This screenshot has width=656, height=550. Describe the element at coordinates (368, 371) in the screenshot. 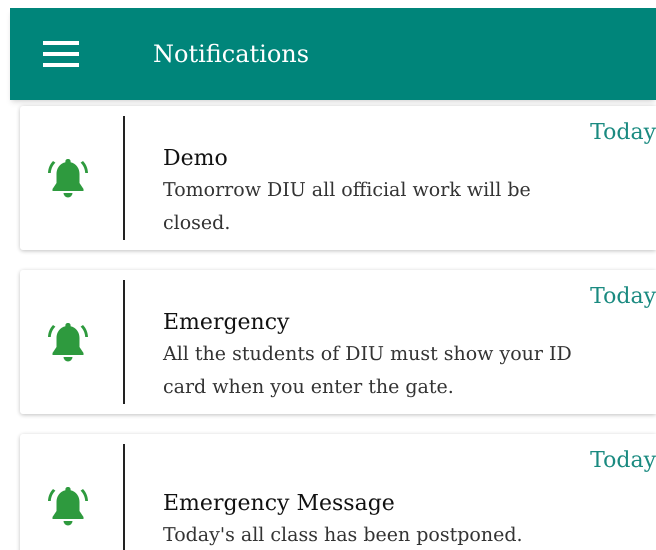

I see `notification-message: All the students of DIU must show your ID card when you enter the gate.` at that location.